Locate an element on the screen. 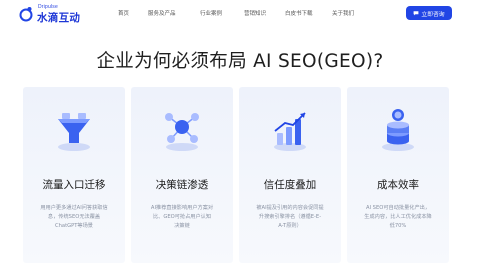  nav-item-knowledge: 营销知识 is located at coordinates (255, 13).